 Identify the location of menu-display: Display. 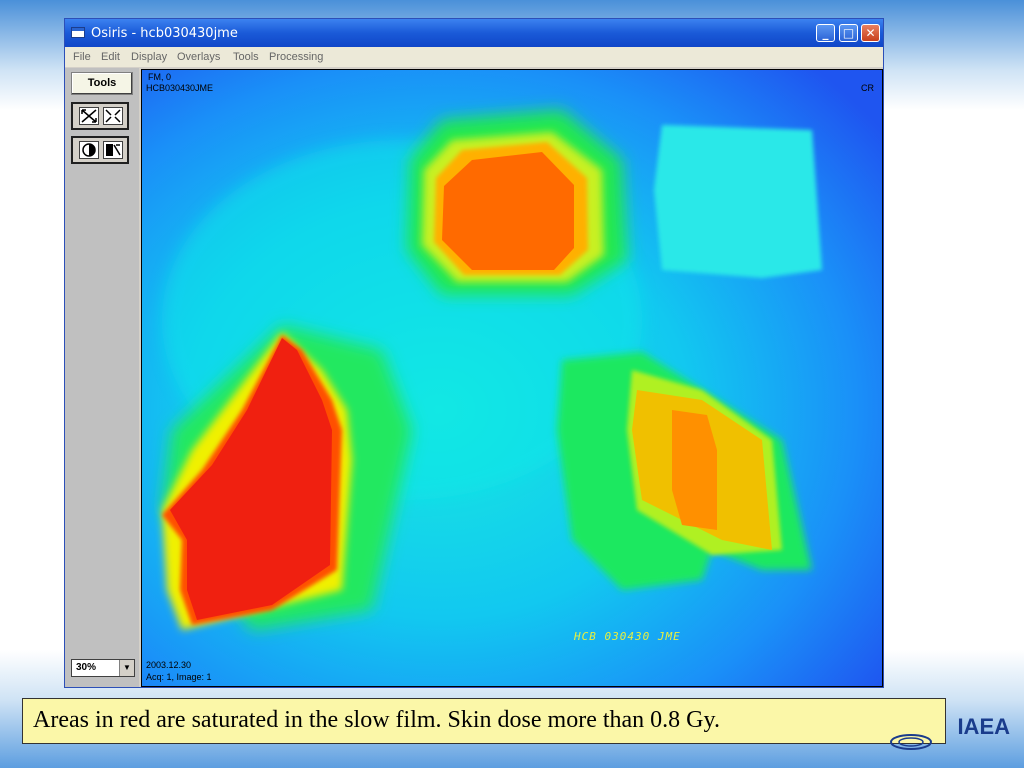
(149, 57).